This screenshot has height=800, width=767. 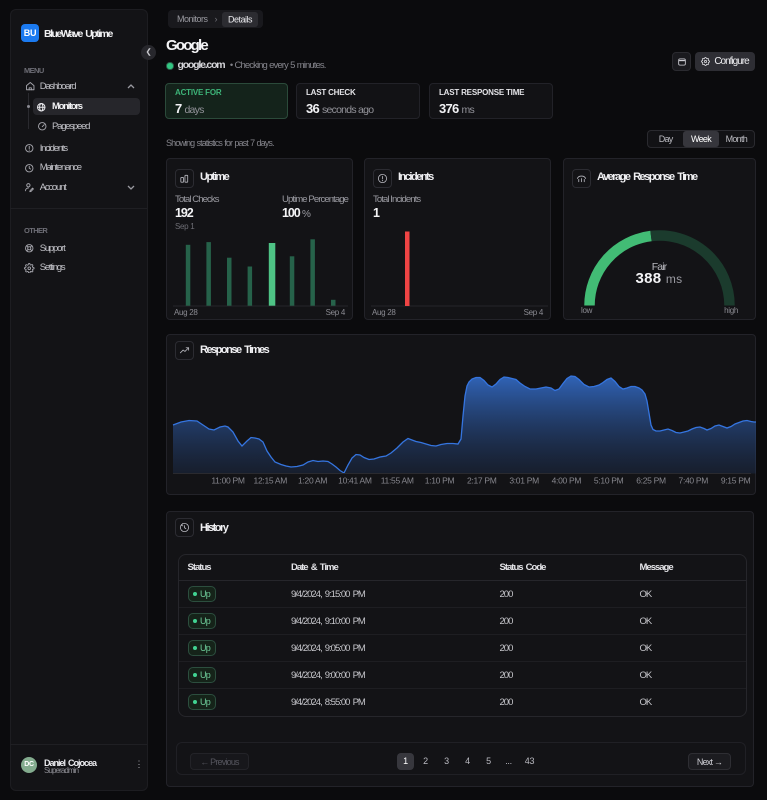 What do you see at coordinates (397, 481) in the screenshot?
I see `svg-text: 11:55 AM` at bounding box center [397, 481].